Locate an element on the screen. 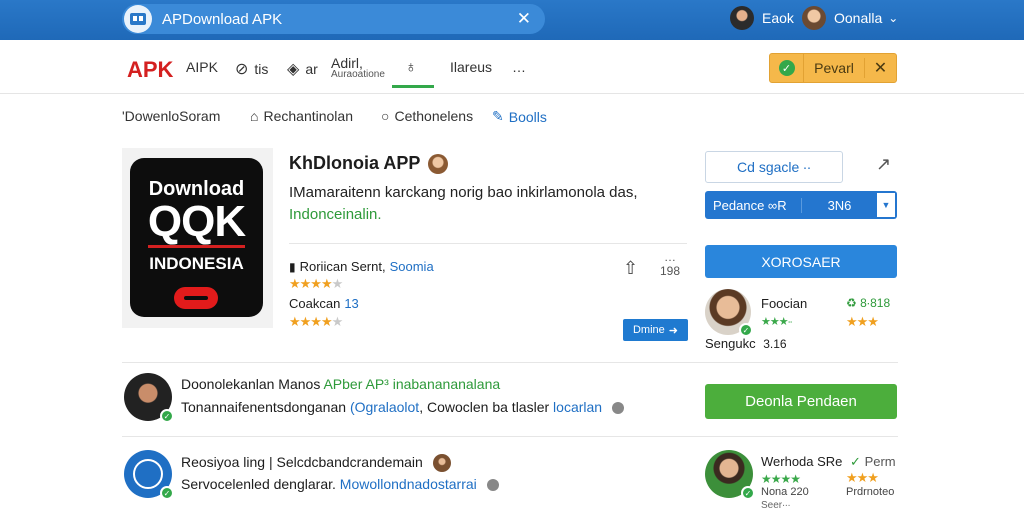  share-count: … 198 is located at coordinates (670, 264).